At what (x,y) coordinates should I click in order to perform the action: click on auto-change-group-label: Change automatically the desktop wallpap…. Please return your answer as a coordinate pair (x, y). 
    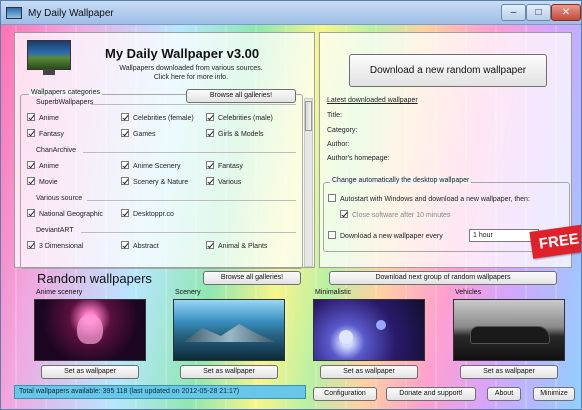
    Looking at the image, I should click on (401, 180).